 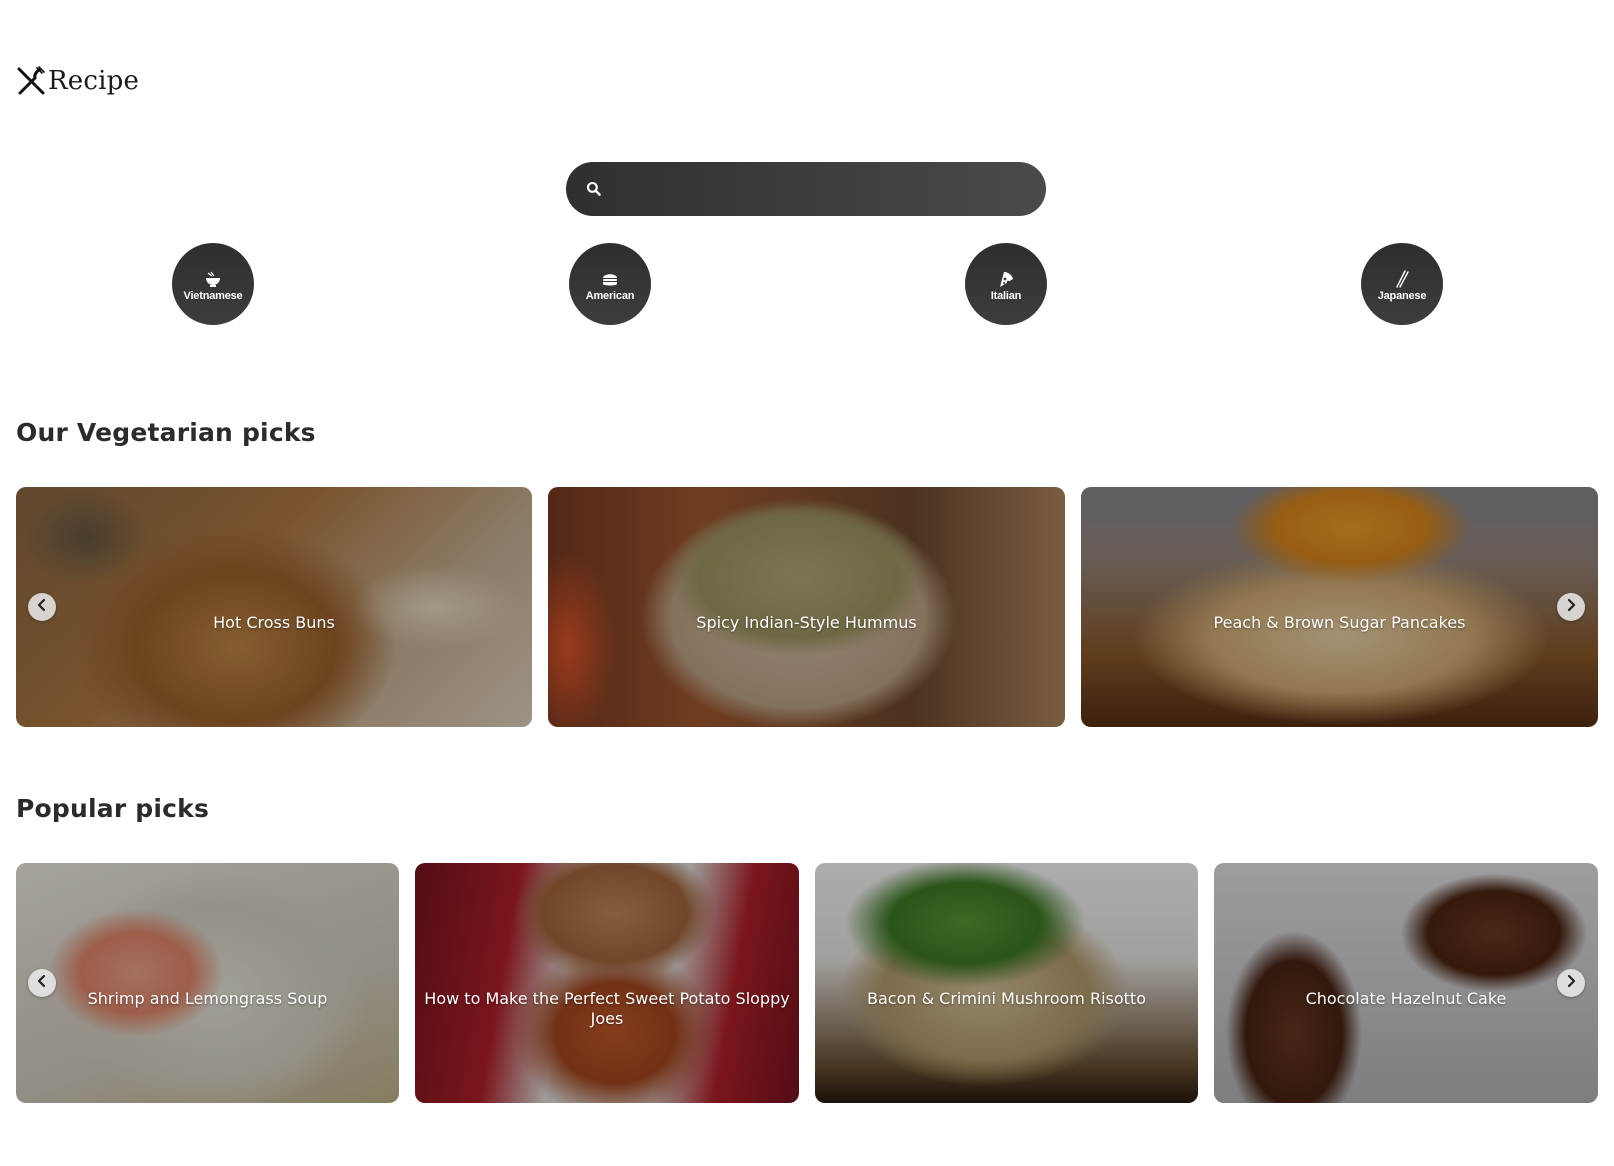 What do you see at coordinates (207, 983) in the screenshot?
I see `recipe-card: Shrimp and Lemongrass Soup` at bounding box center [207, 983].